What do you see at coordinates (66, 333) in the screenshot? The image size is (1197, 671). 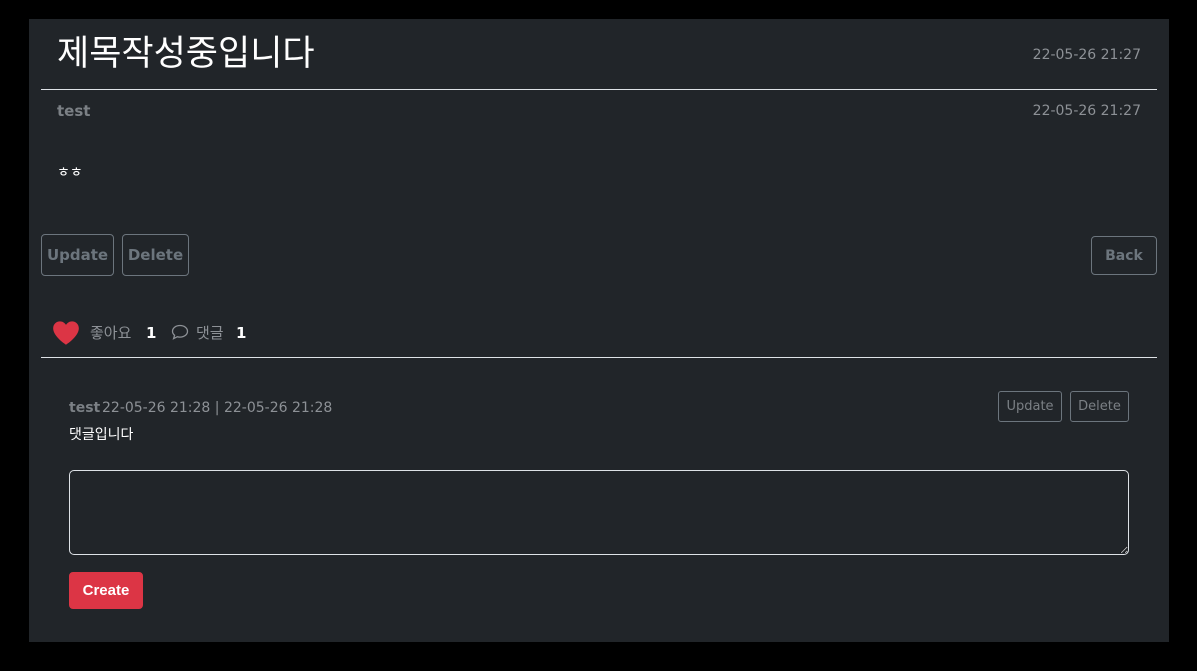 I see `heart-icon` at bounding box center [66, 333].